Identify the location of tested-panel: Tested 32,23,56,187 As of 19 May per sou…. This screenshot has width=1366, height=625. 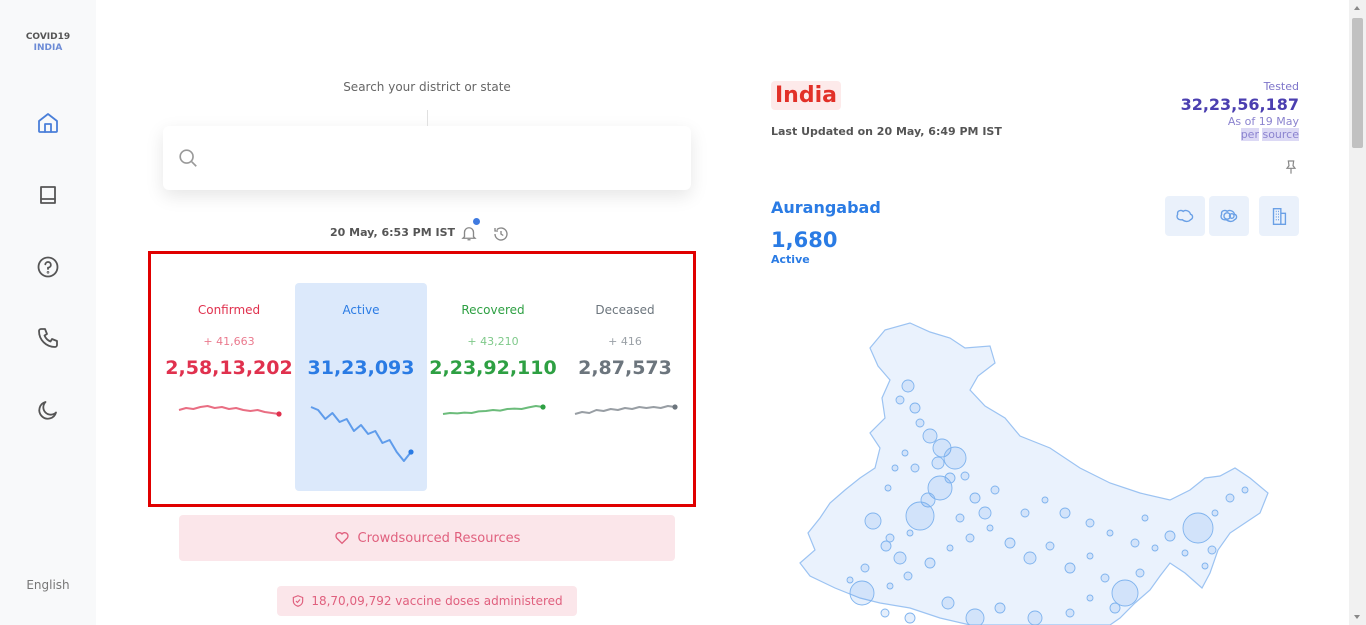
(1240, 110).